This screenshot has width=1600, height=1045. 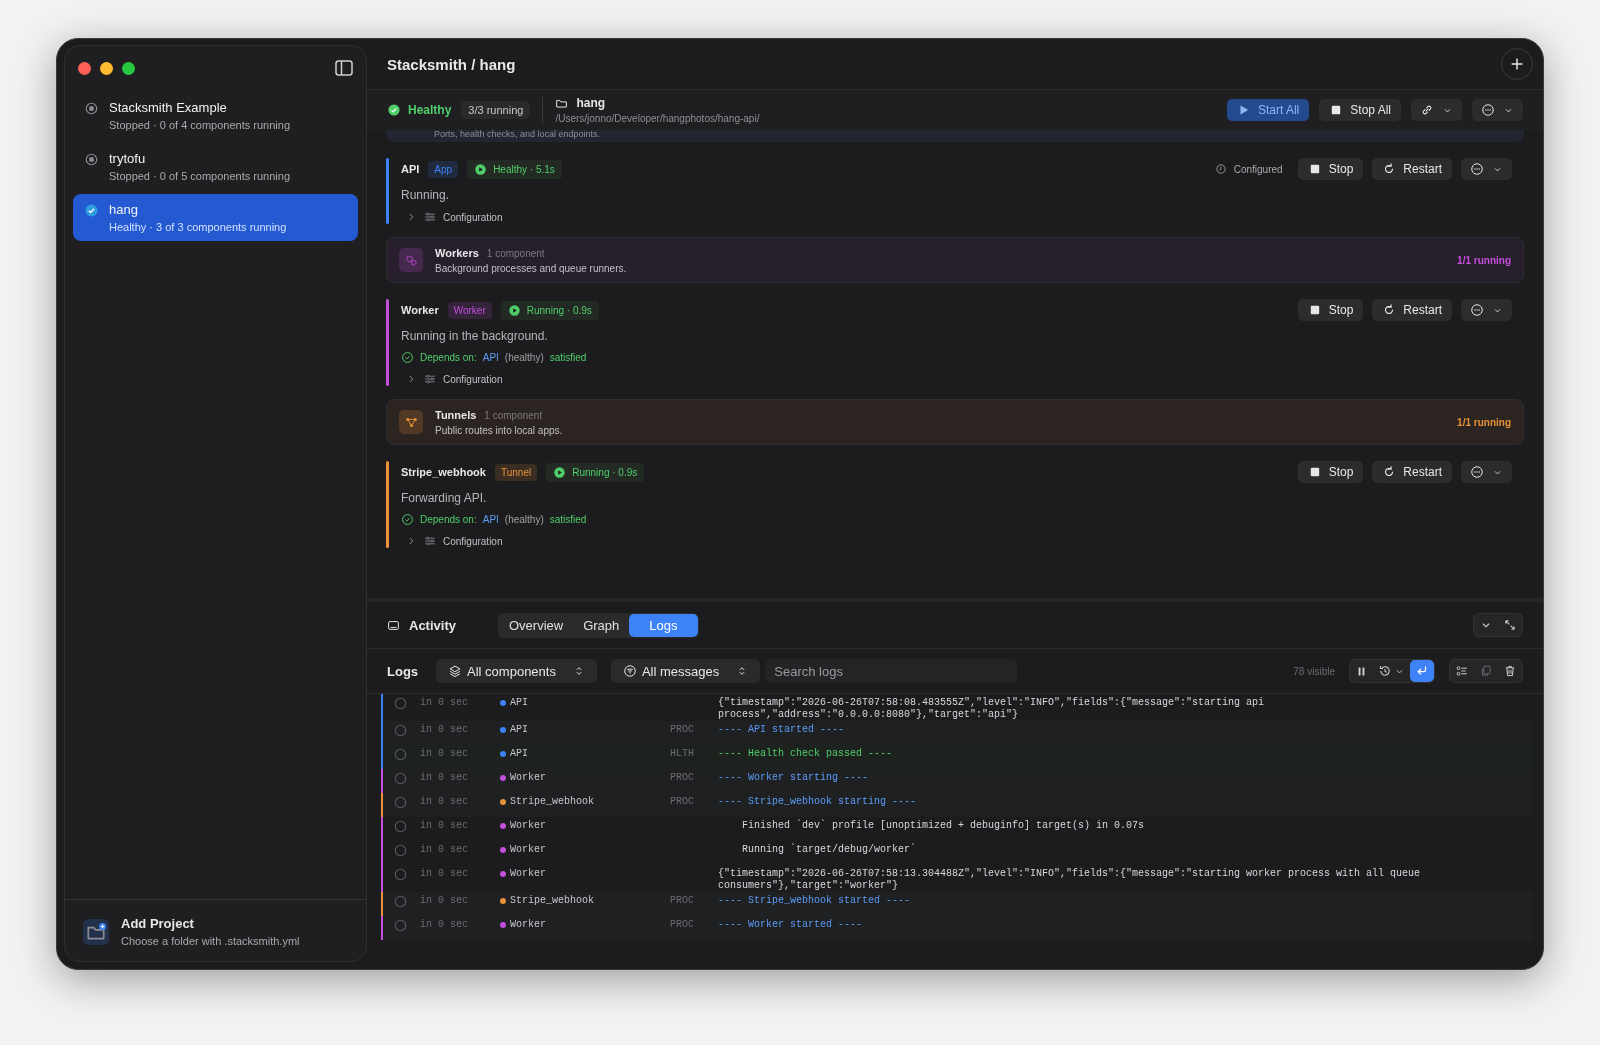 What do you see at coordinates (791, 925) in the screenshot?
I see `log-message: ---- Worker started ----` at bounding box center [791, 925].